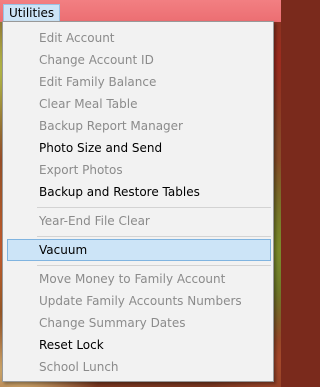 The image size is (320, 387). What do you see at coordinates (139, 221) in the screenshot?
I see `menu-item-year-end-file-clear: Year-End File Clear` at bounding box center [139, 221].